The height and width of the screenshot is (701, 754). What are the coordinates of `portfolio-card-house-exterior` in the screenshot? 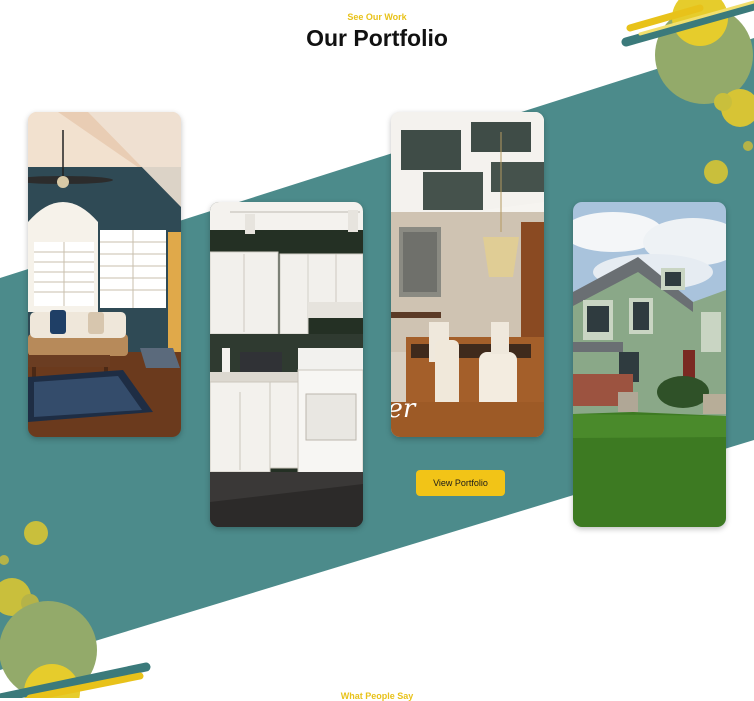 It's located at (649, 364).